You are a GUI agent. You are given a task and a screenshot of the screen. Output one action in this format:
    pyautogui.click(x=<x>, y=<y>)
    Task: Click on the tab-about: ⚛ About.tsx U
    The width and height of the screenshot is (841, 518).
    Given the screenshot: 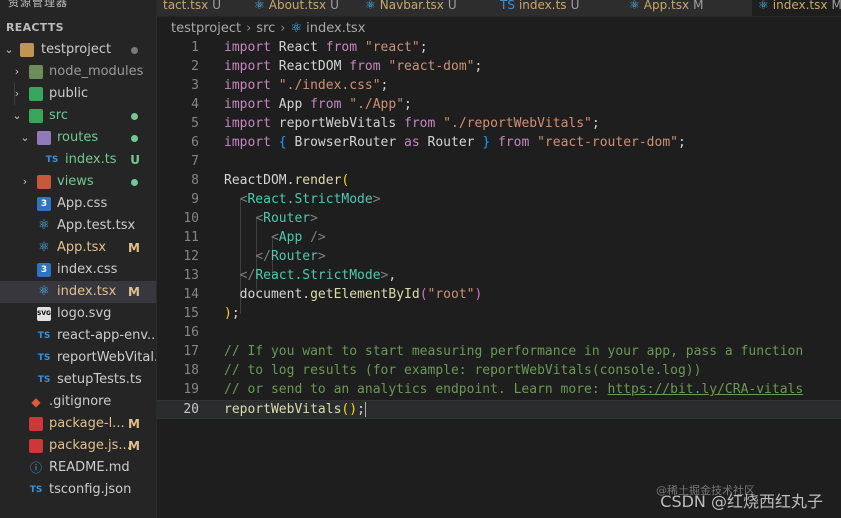 What is the action you would take?
    pyautogui.click(x=306, y=8)
    